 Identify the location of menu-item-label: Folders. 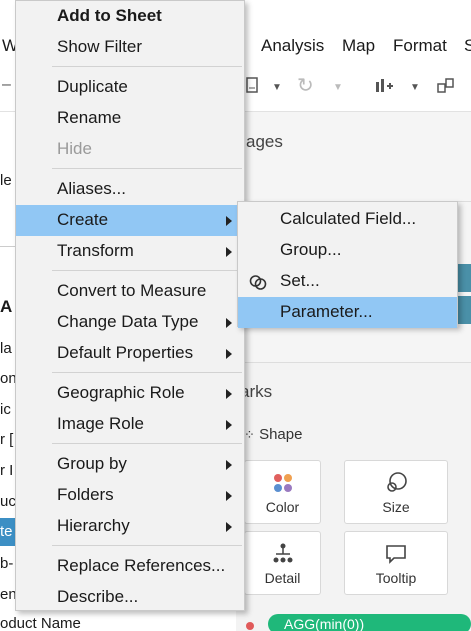
(85, 494).